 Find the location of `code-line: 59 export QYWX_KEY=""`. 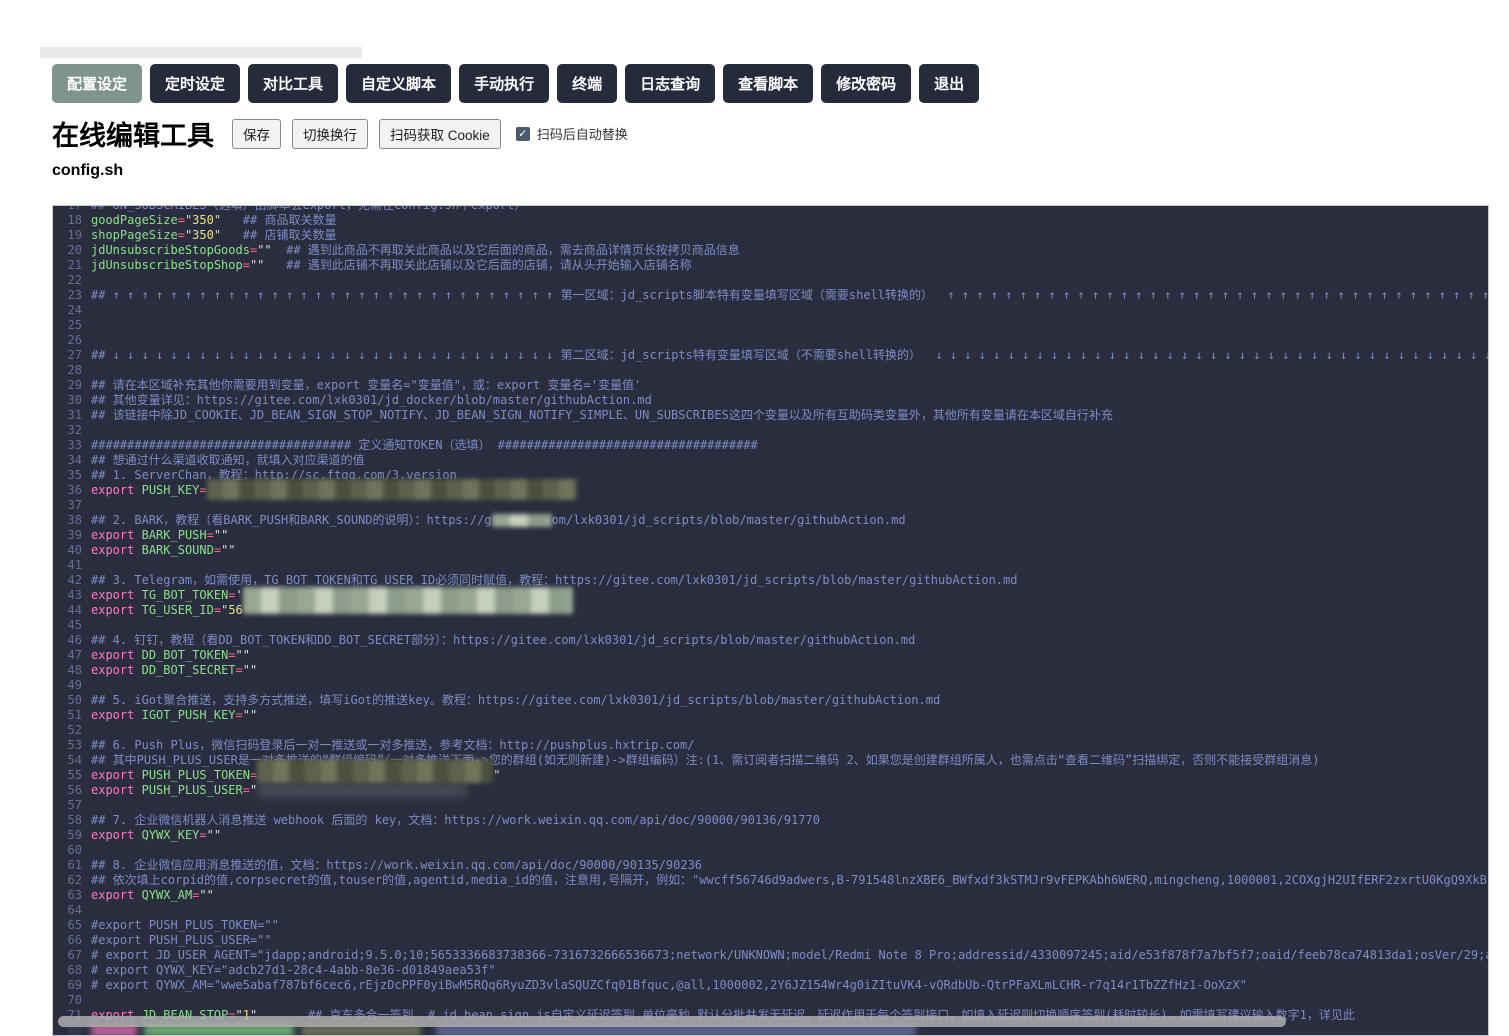

code-line: 59 export QYWX_KEY="" is located at coordinates (772, 835).